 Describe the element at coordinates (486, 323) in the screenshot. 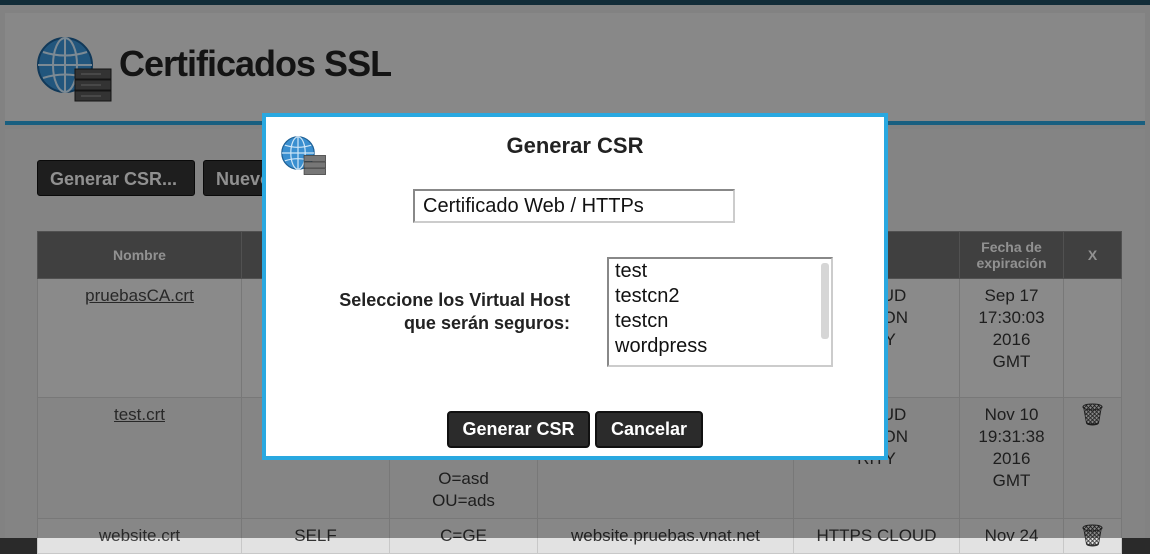

I see `vhost-label-line: que serán seguros:` at that location.